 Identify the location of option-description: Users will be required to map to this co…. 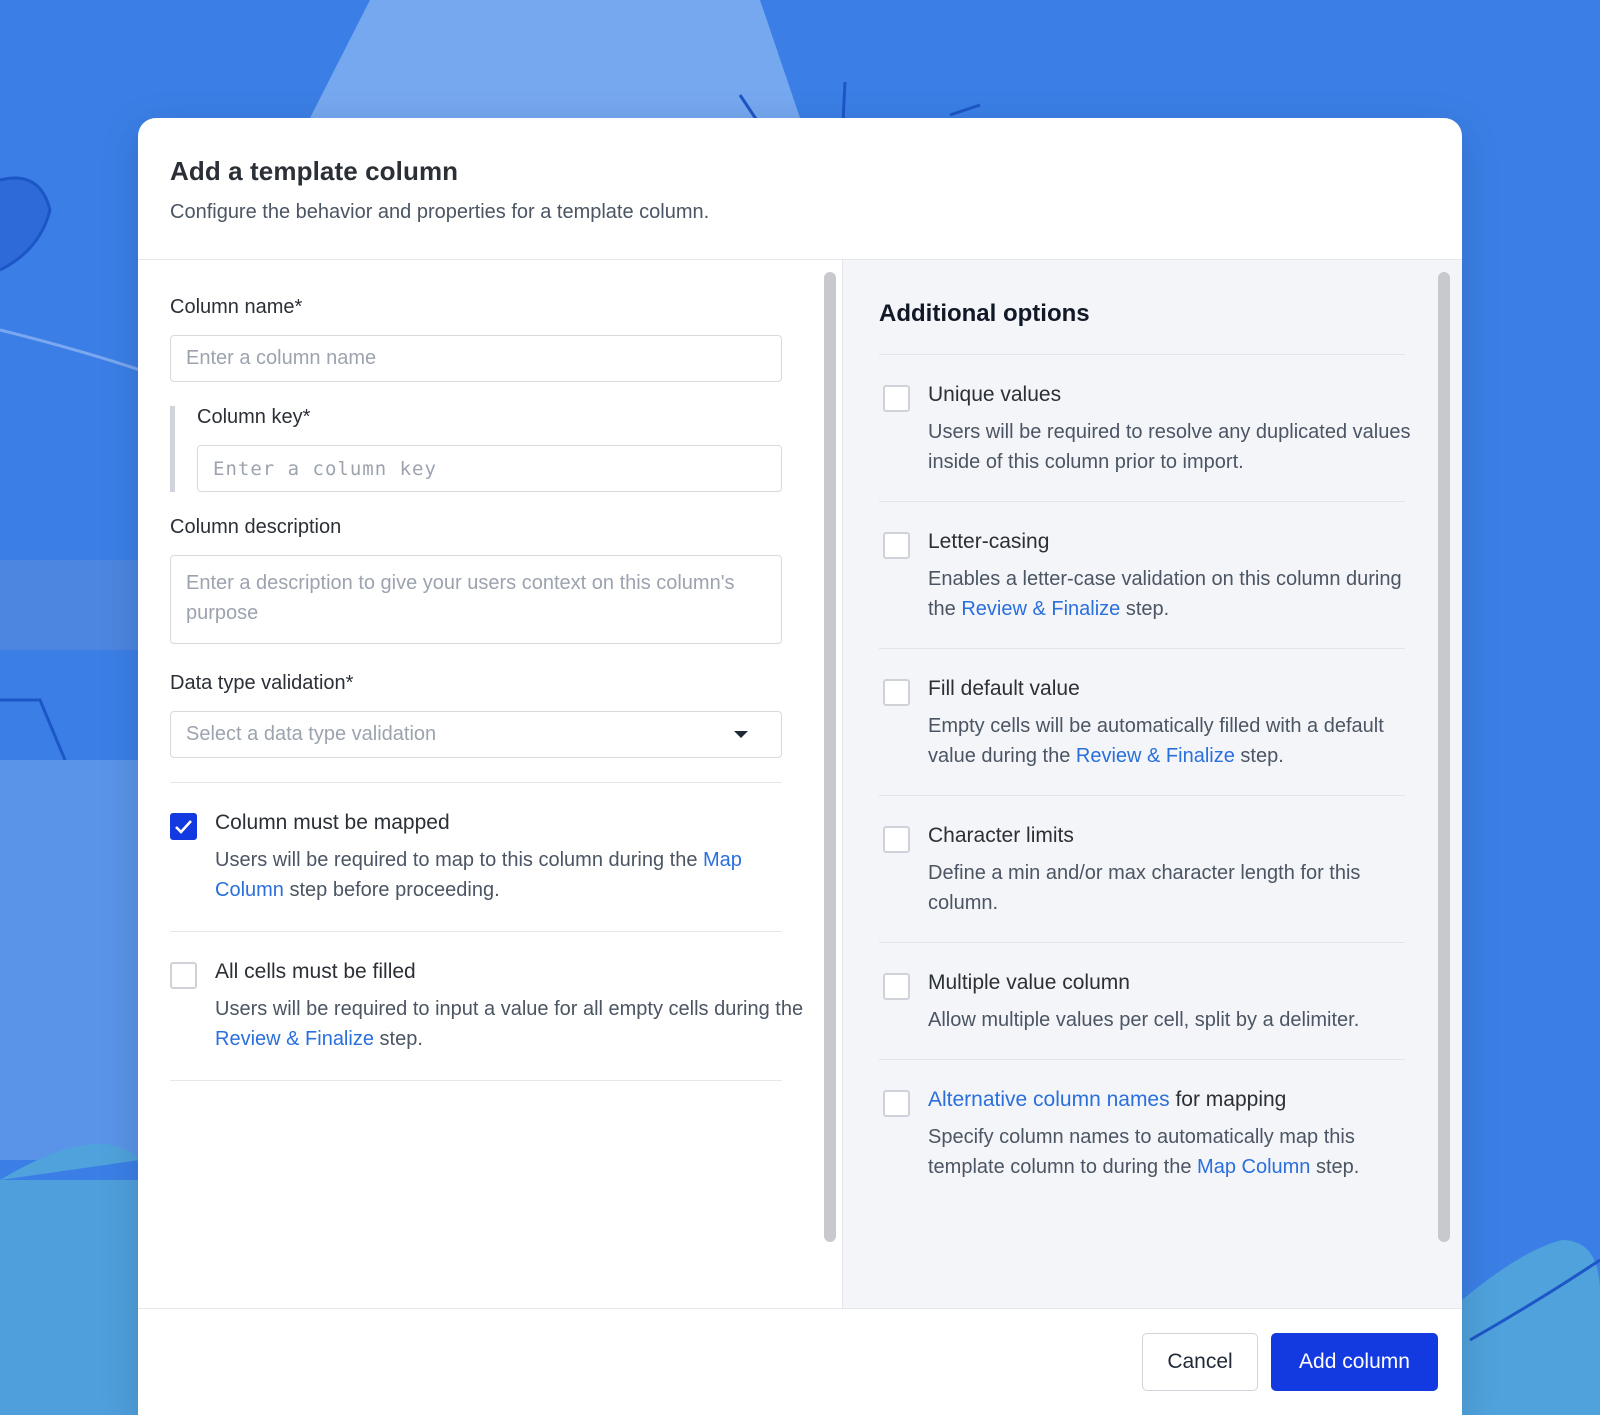
(478, 875).